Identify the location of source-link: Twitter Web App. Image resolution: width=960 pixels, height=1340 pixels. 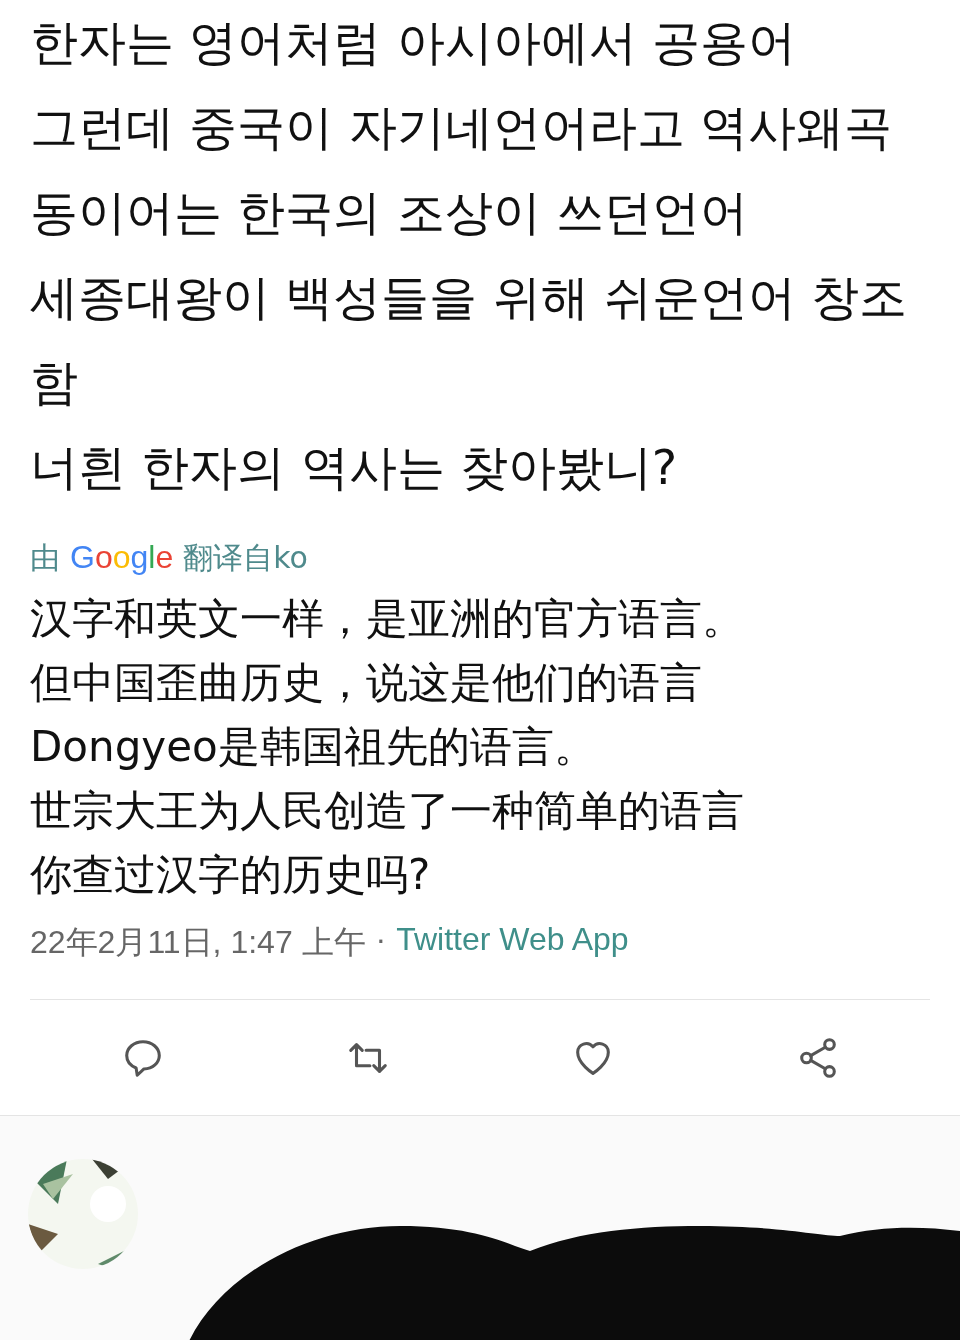
(512, 943).